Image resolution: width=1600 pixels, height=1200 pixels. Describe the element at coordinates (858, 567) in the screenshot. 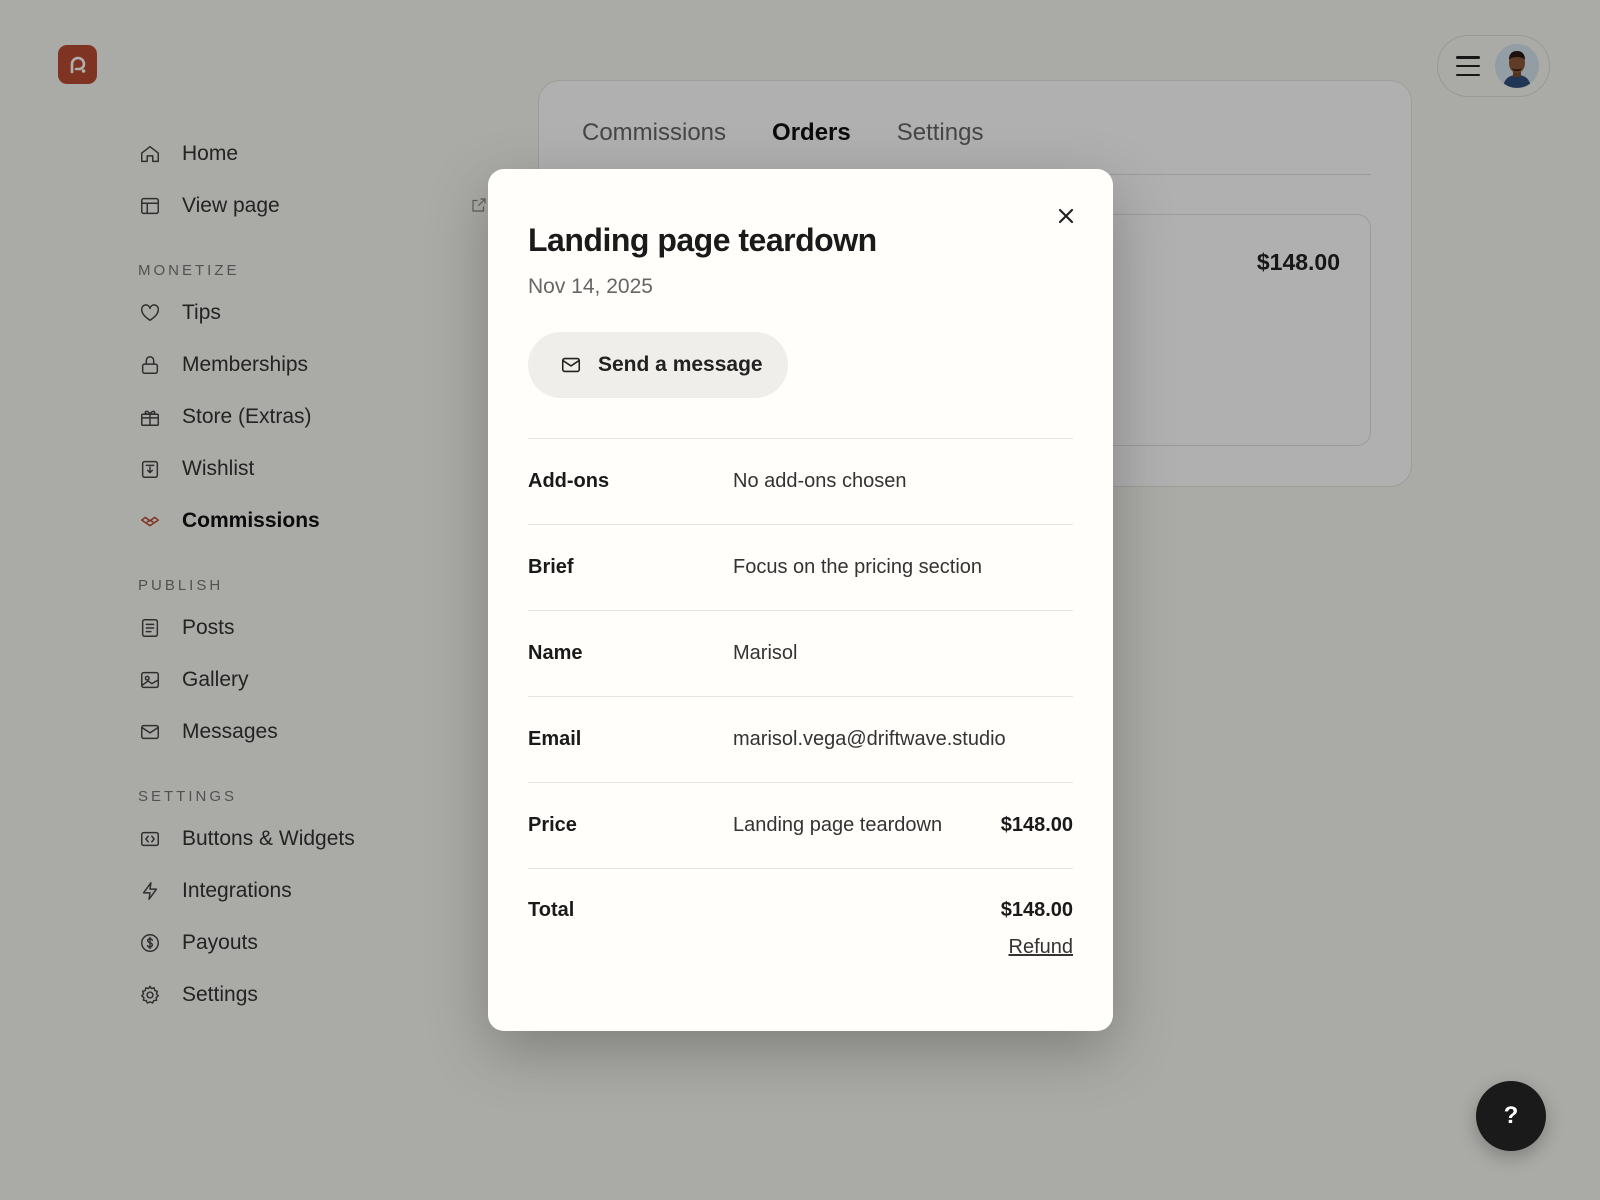

I see `detail-value: Focus on the pricing section` at that location.